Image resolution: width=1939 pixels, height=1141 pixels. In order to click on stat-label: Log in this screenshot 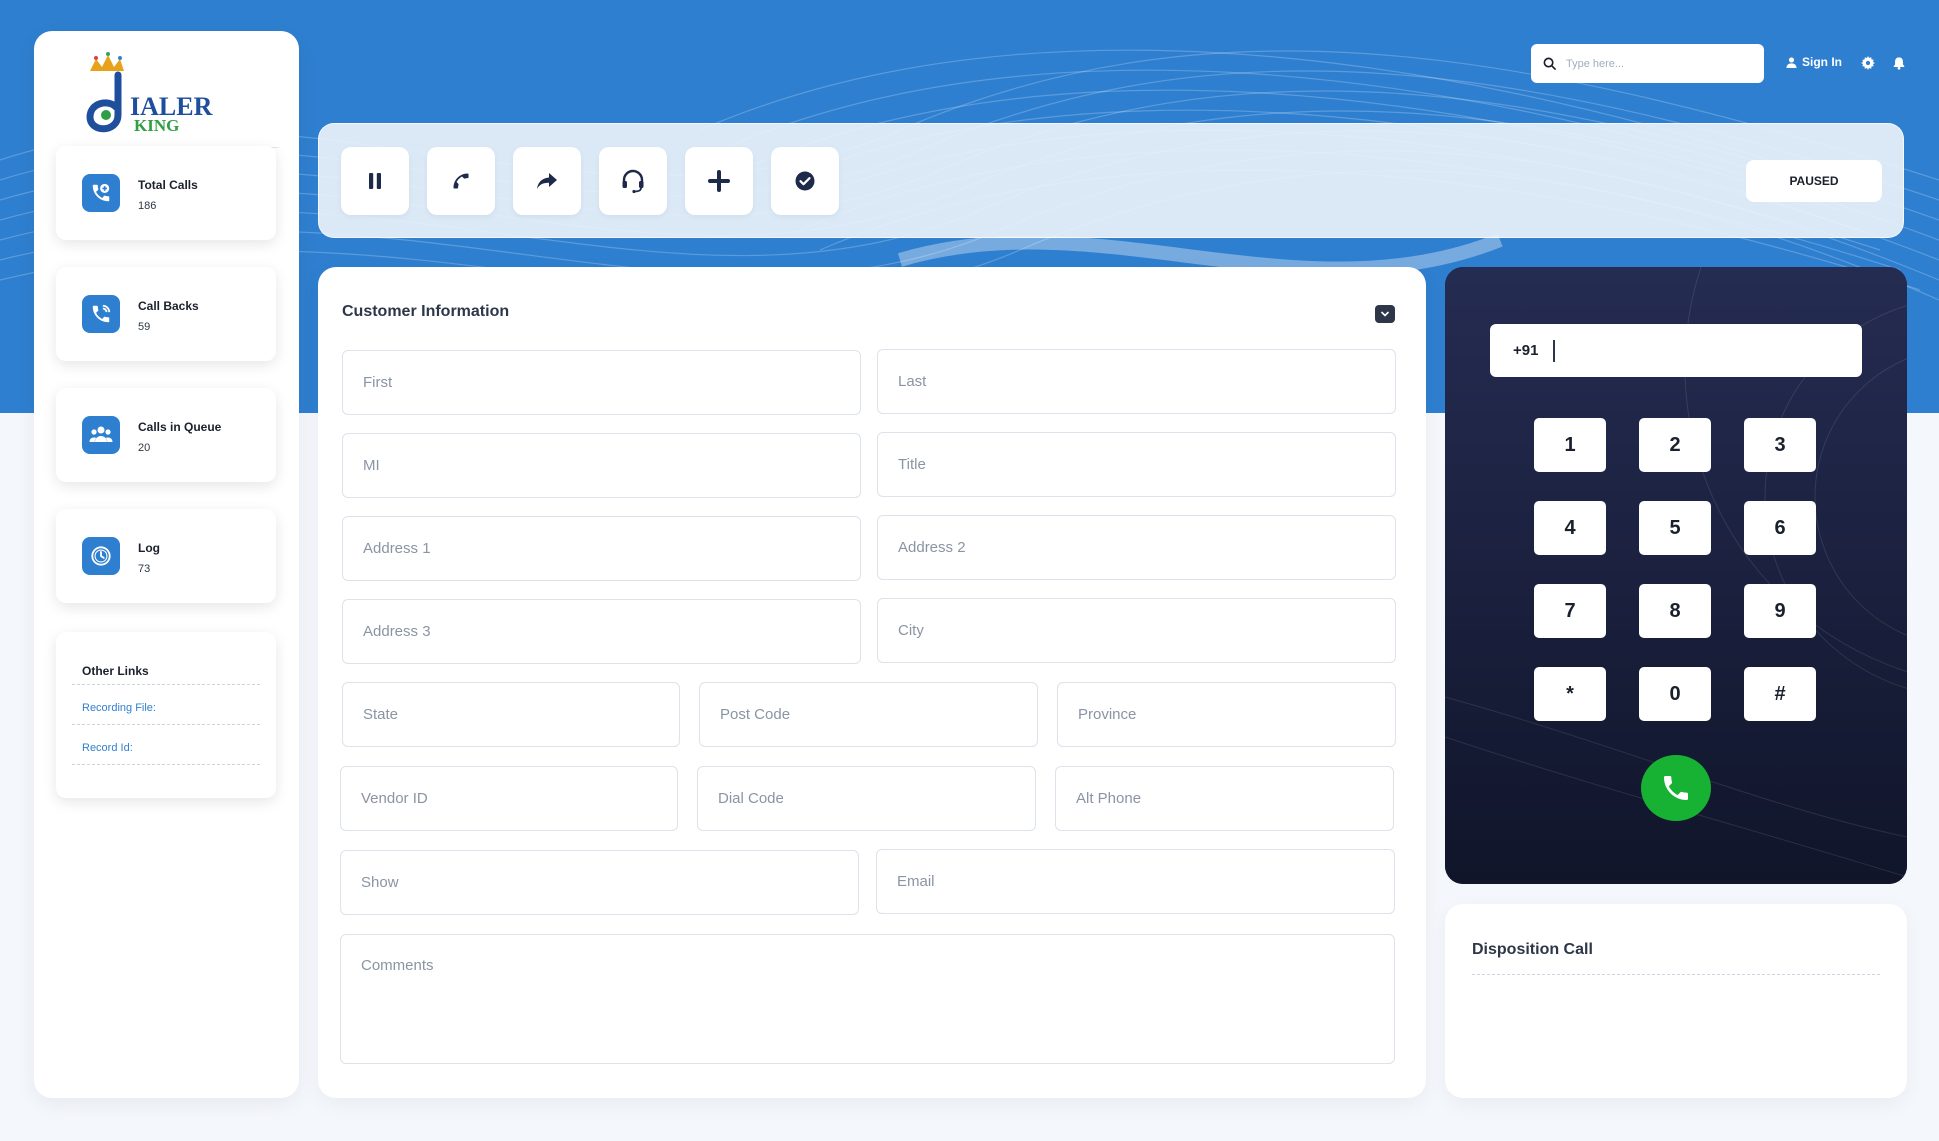, I will do `click(149, 548)`.